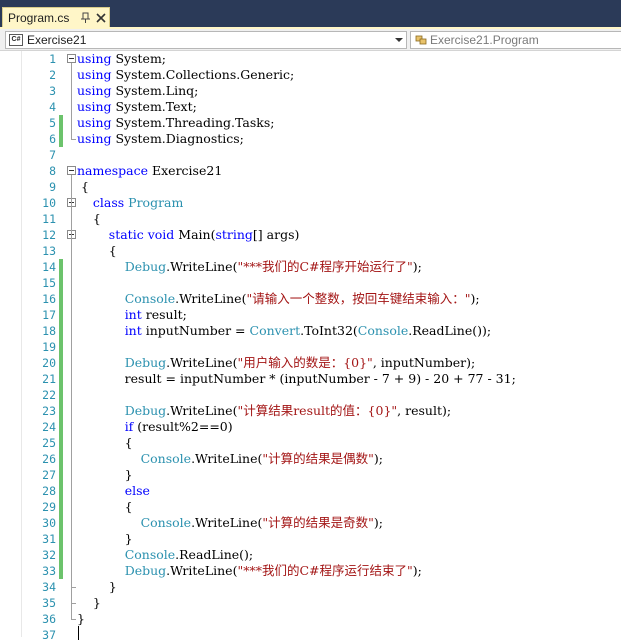  Describe the element at coordinates (310, 555) in the screenshot. I see `code-line: 32 Console.ReadLine();` at that location.